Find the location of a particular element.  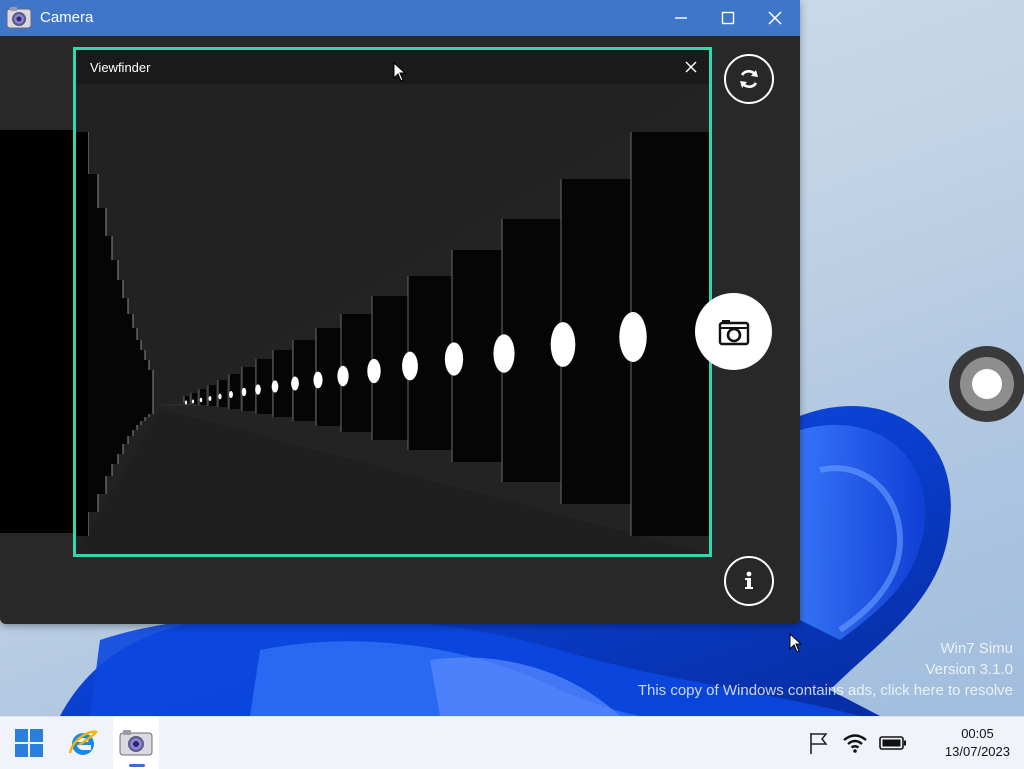

active-app-indicator is located at coordinates (137, 765).